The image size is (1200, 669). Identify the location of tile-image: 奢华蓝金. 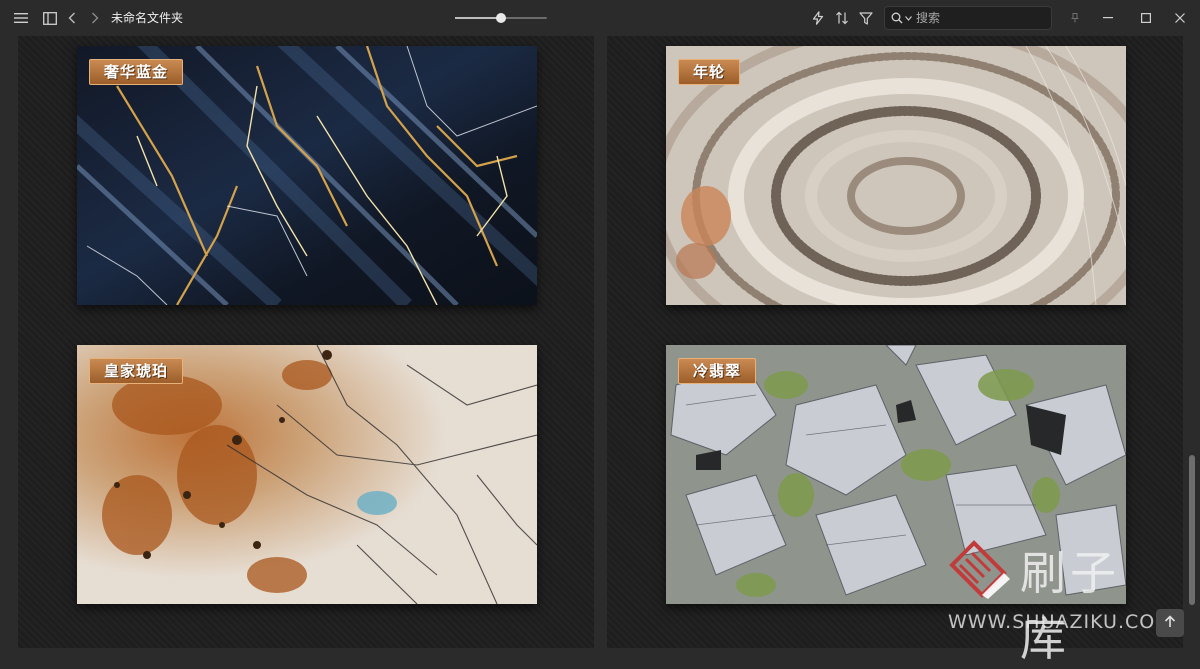
(307, 175).